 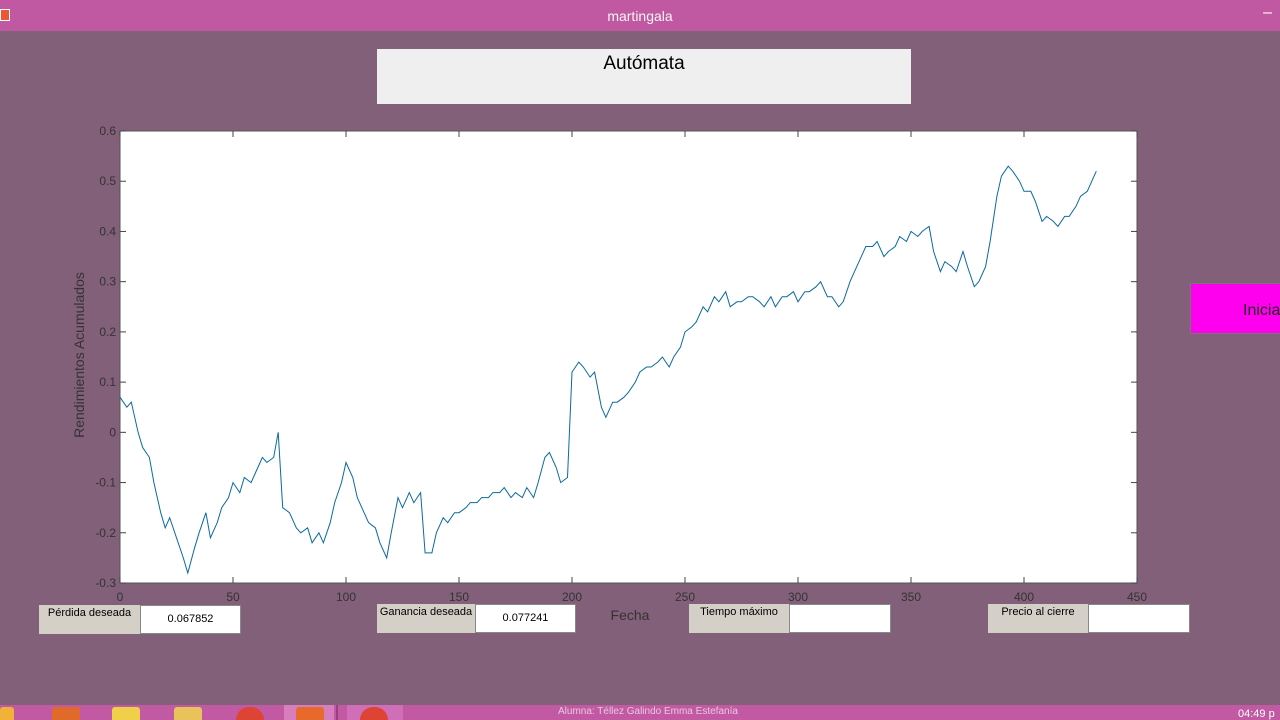 I want to click on y-tick-label: 0.3, so click(x=107, y=282).